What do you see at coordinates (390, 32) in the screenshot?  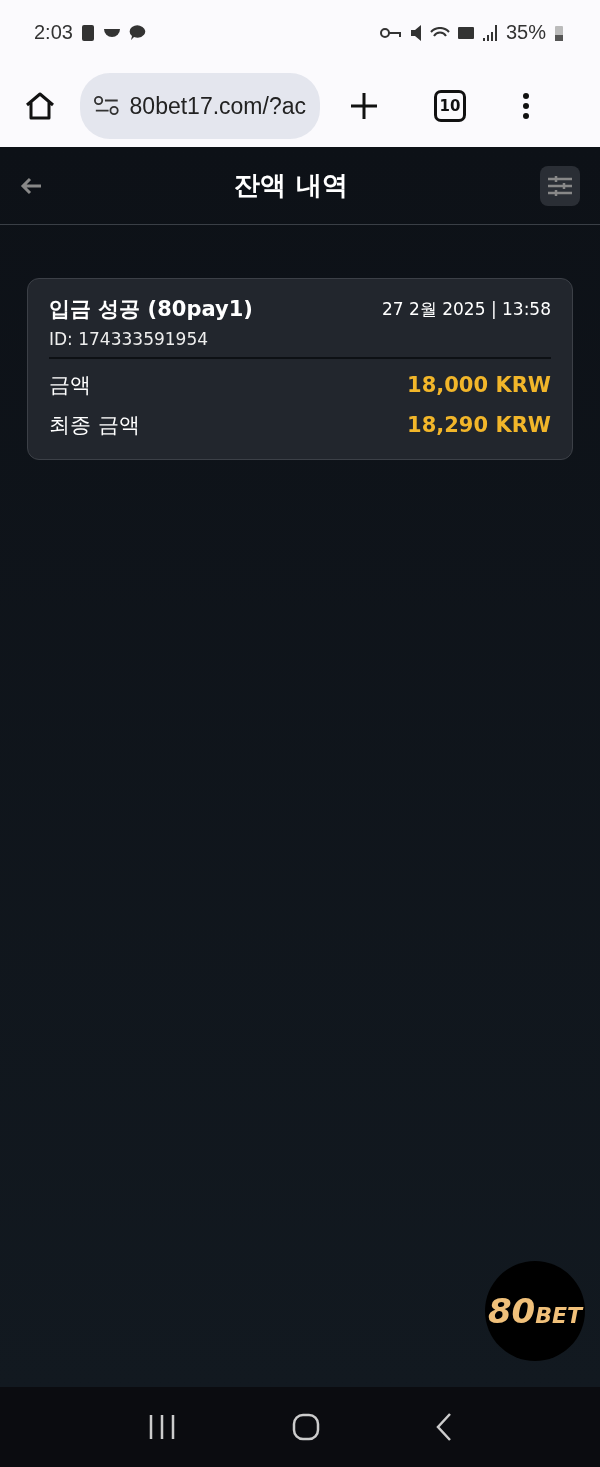 I see `key-icon` at bounding box center [390, 32].